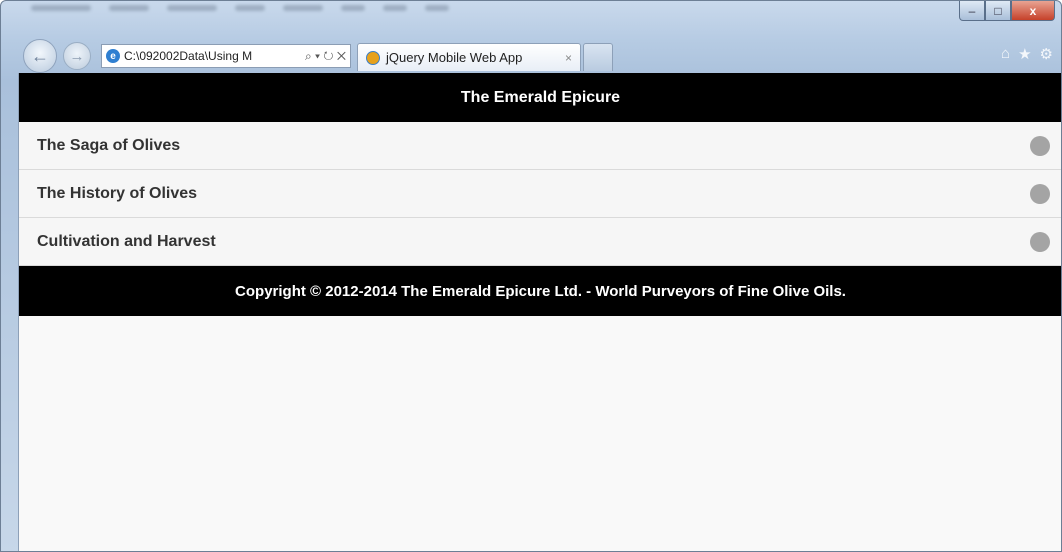  I want to click on forward-button: →, so click(77, 56).